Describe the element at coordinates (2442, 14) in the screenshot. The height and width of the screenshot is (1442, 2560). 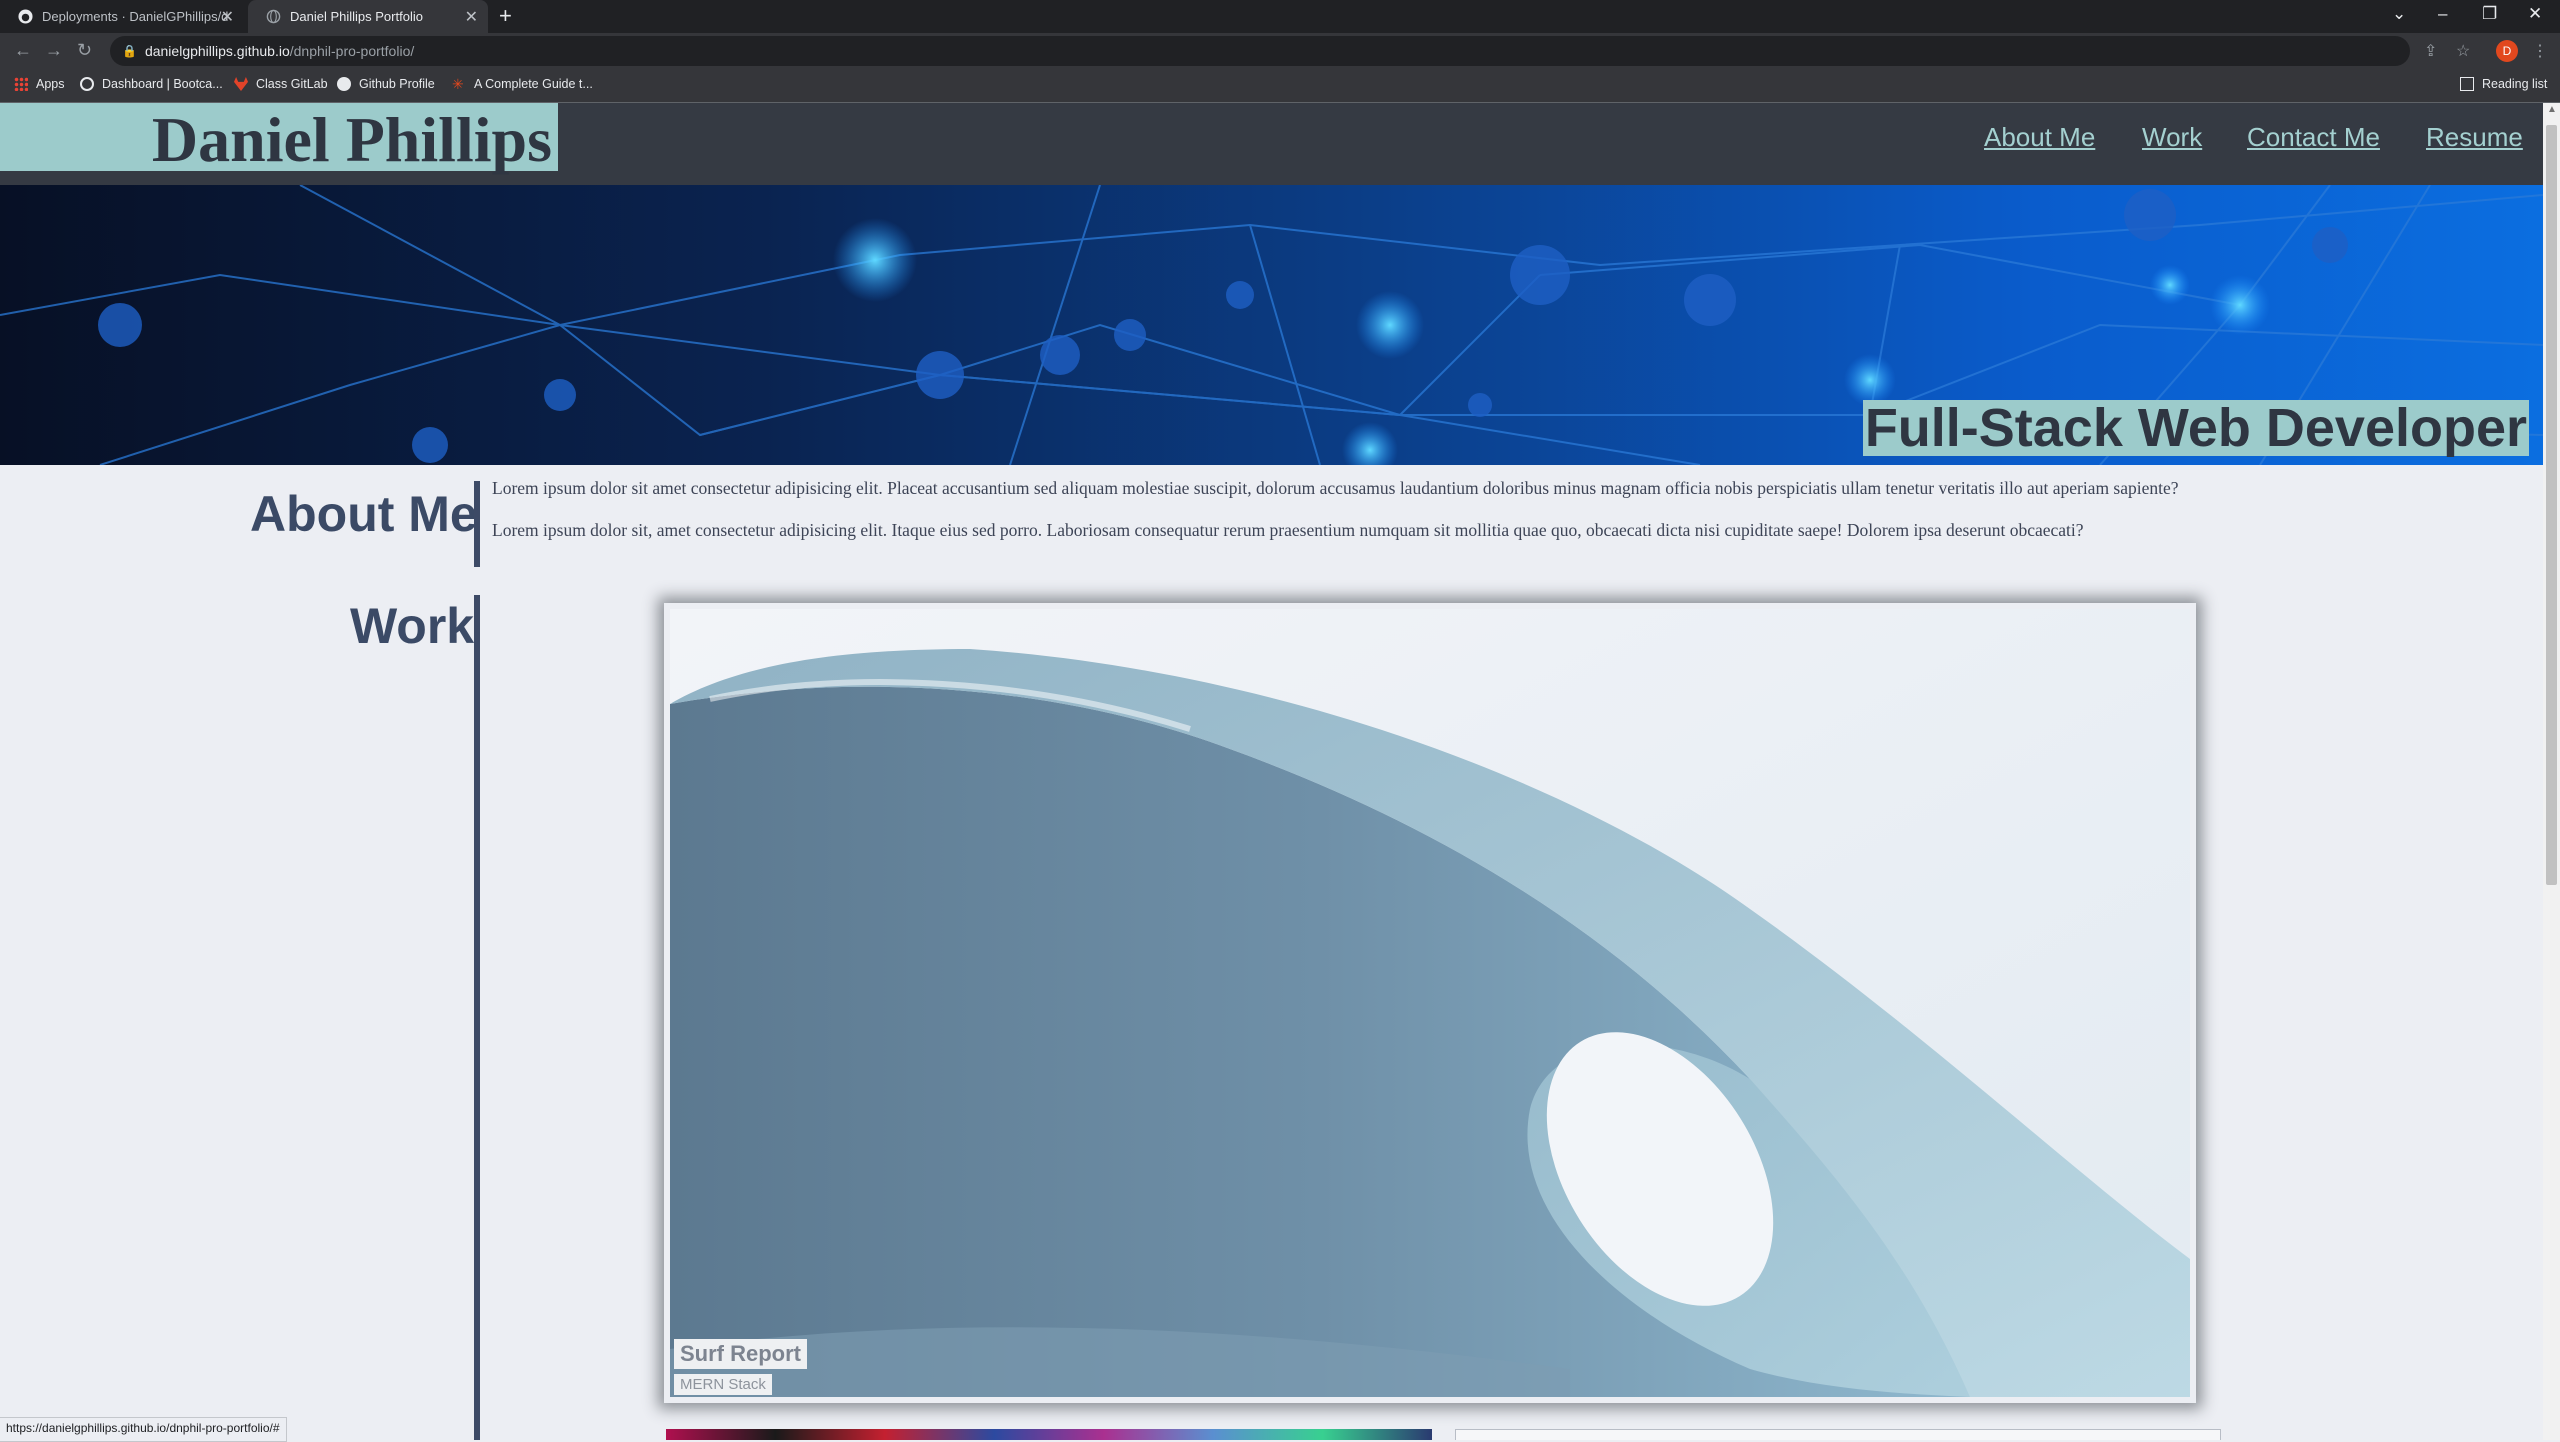
I see `minimize-icon: –` at that location.